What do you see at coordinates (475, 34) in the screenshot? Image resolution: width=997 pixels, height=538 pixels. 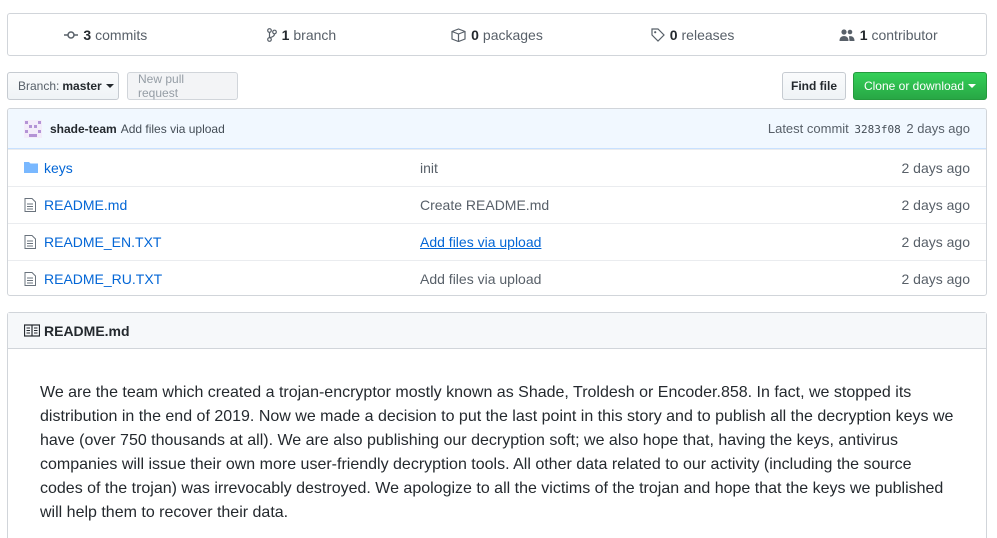 I see `packages-count: 0` at bounding box center [475, 34].